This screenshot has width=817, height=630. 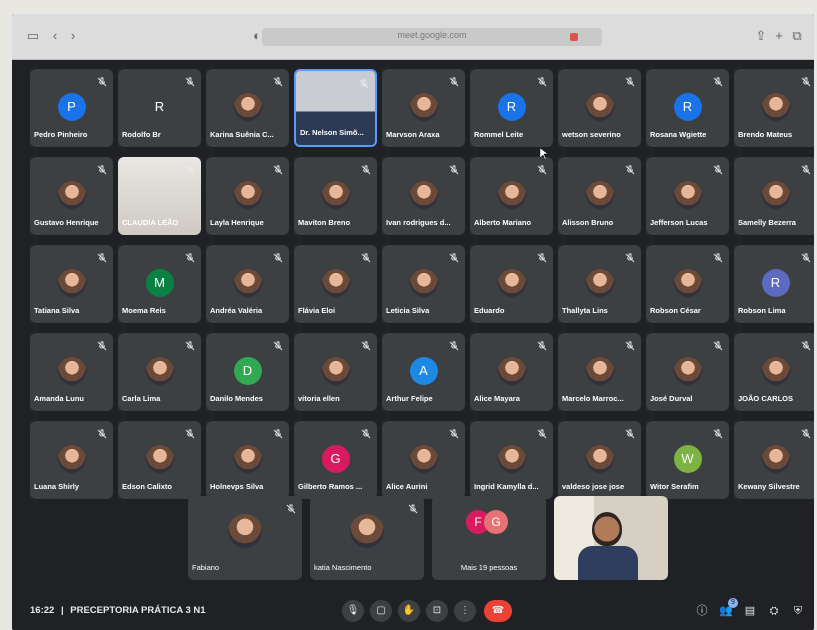 What do you see at coordinates (489, 567) in the screenshot?
I see `more-participants-label: Mais 19 pessoas` at bounding box center [489, 567].